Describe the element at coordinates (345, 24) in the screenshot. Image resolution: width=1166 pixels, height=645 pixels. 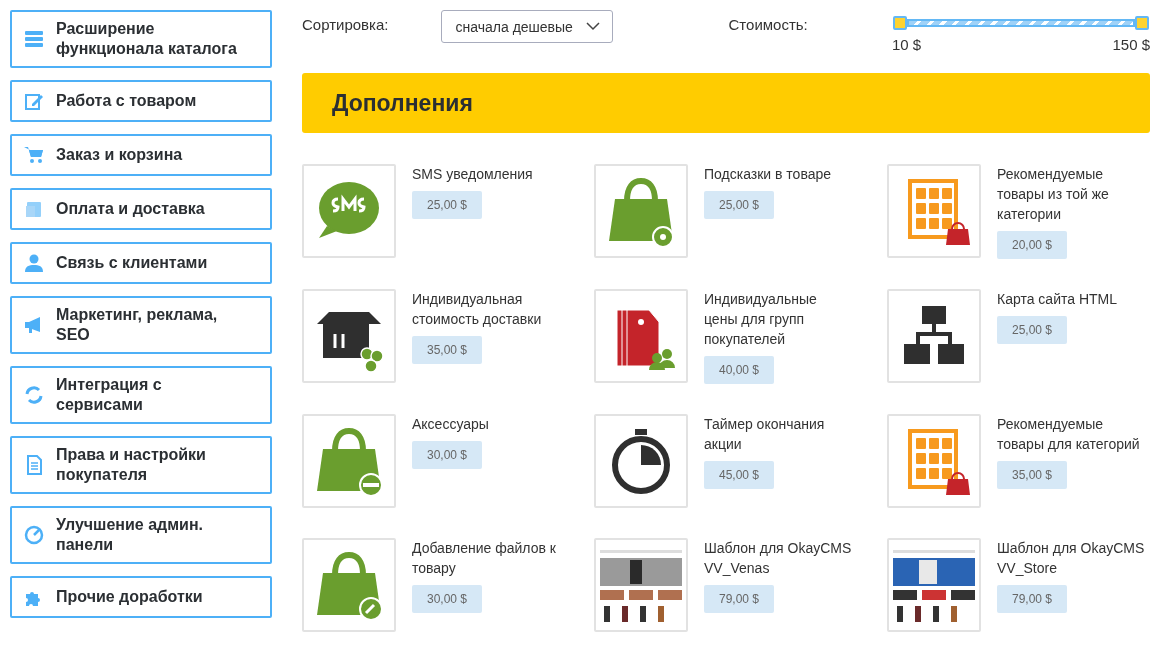
I see `sort-label: Сортировка:` at that location.